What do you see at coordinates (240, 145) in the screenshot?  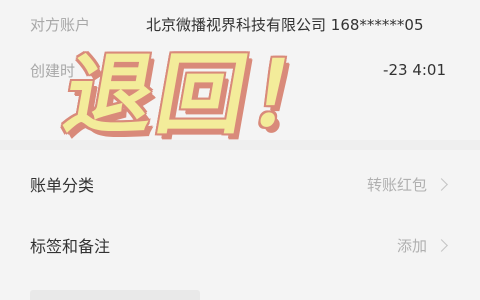 I see `section-divider` at bounding box center [240, 145].